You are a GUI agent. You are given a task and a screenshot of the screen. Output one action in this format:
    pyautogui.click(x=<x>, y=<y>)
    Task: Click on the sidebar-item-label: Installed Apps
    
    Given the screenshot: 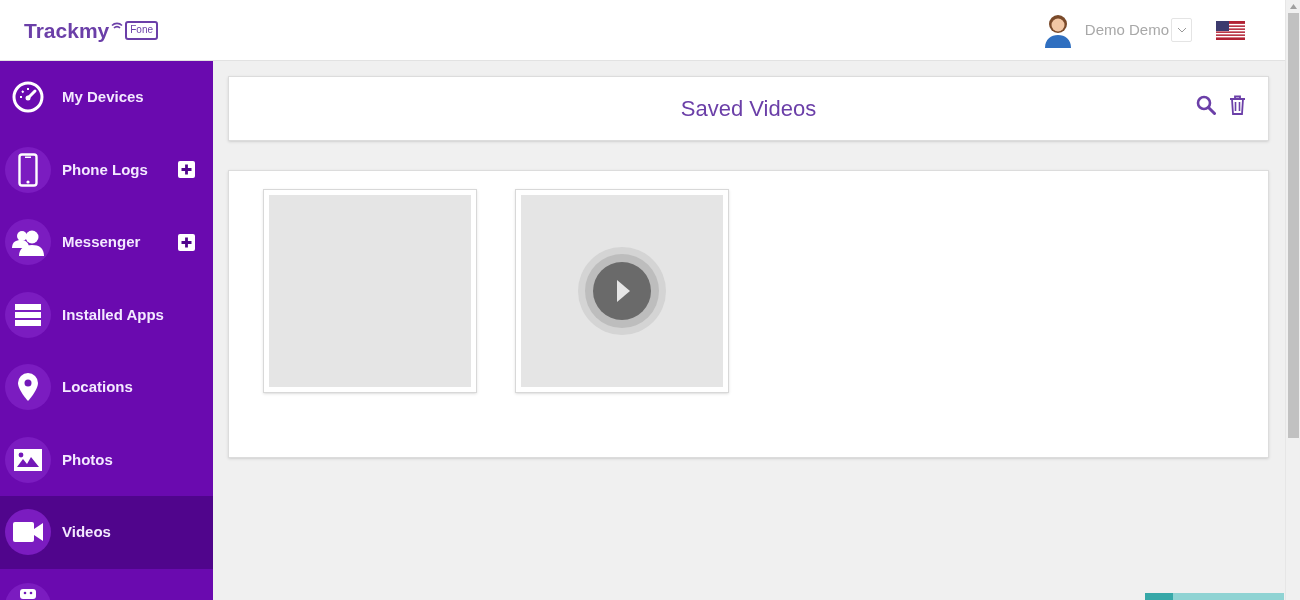 What is the action you would take?
    pyautogui.click(x=113, y=314)
    